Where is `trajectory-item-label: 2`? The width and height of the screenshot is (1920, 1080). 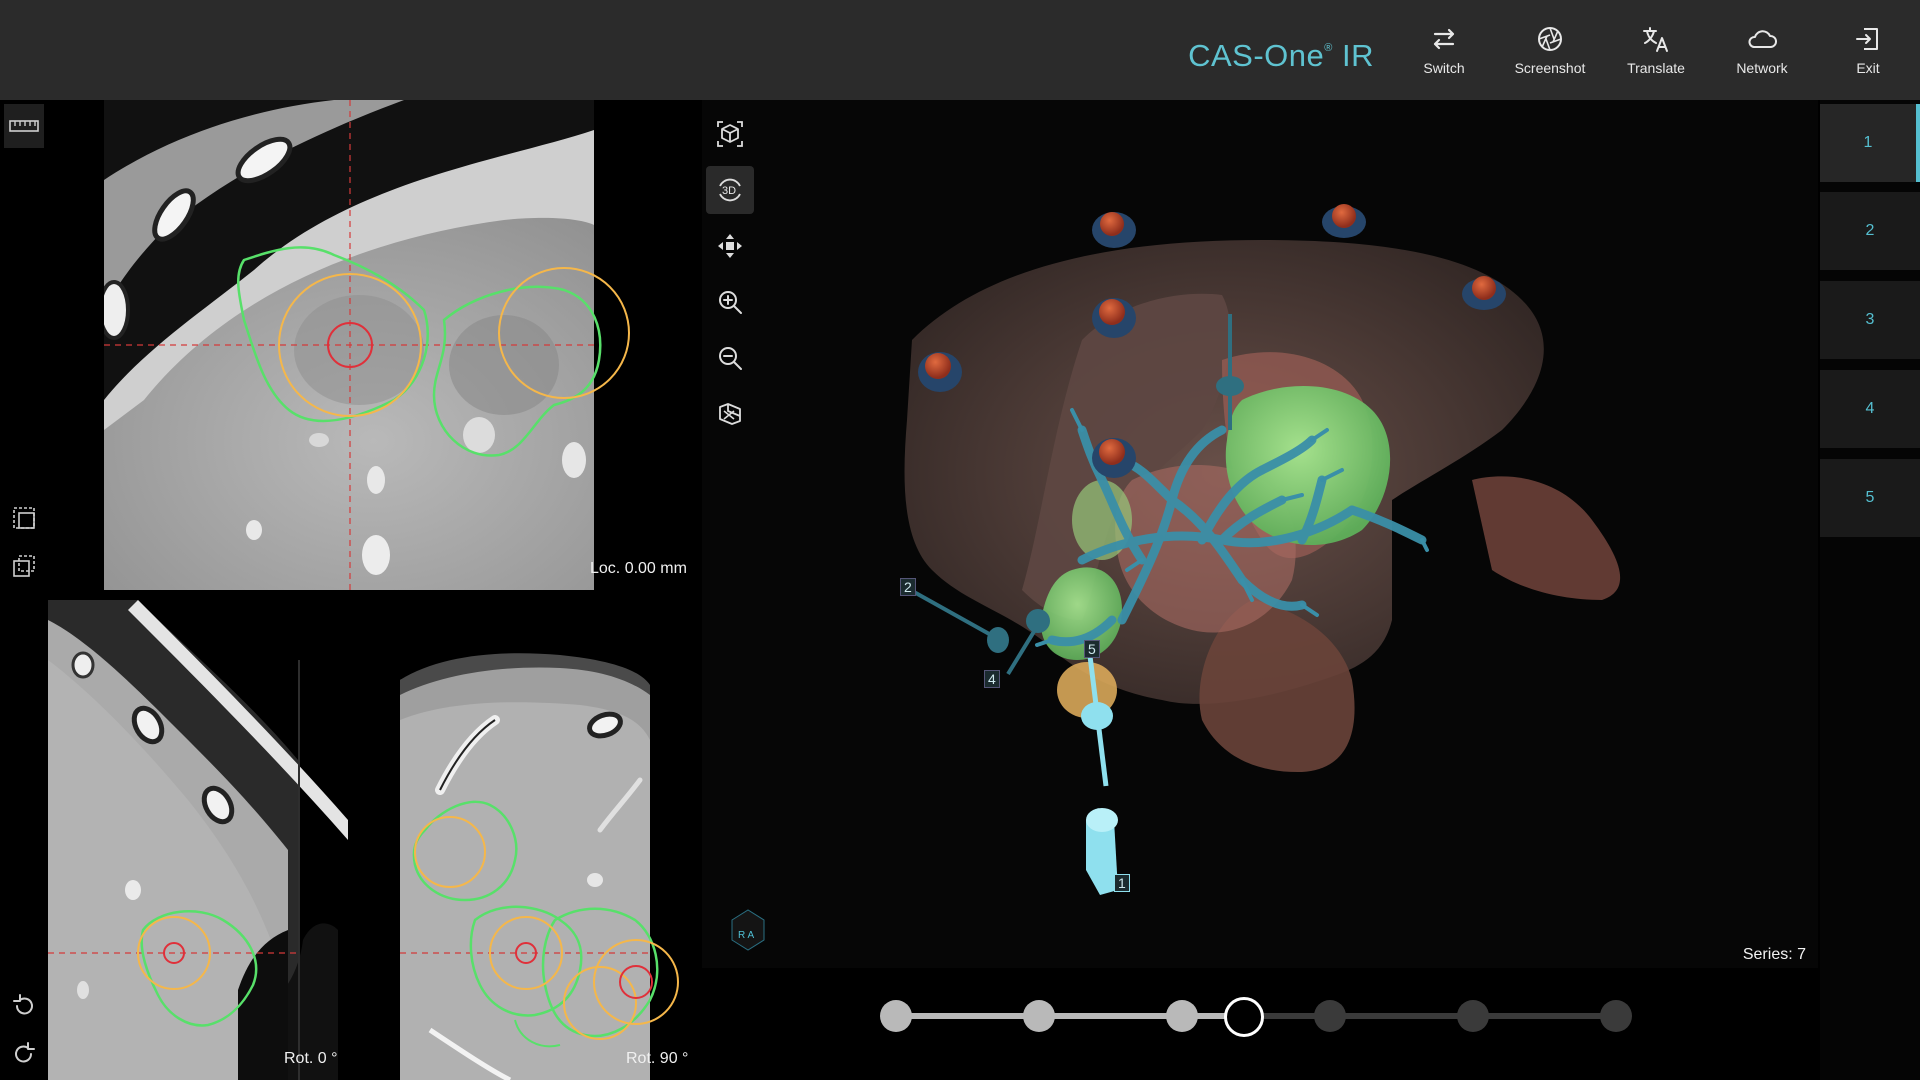 trajectory-item-label: 2 is located at coordinates (1870, 230).